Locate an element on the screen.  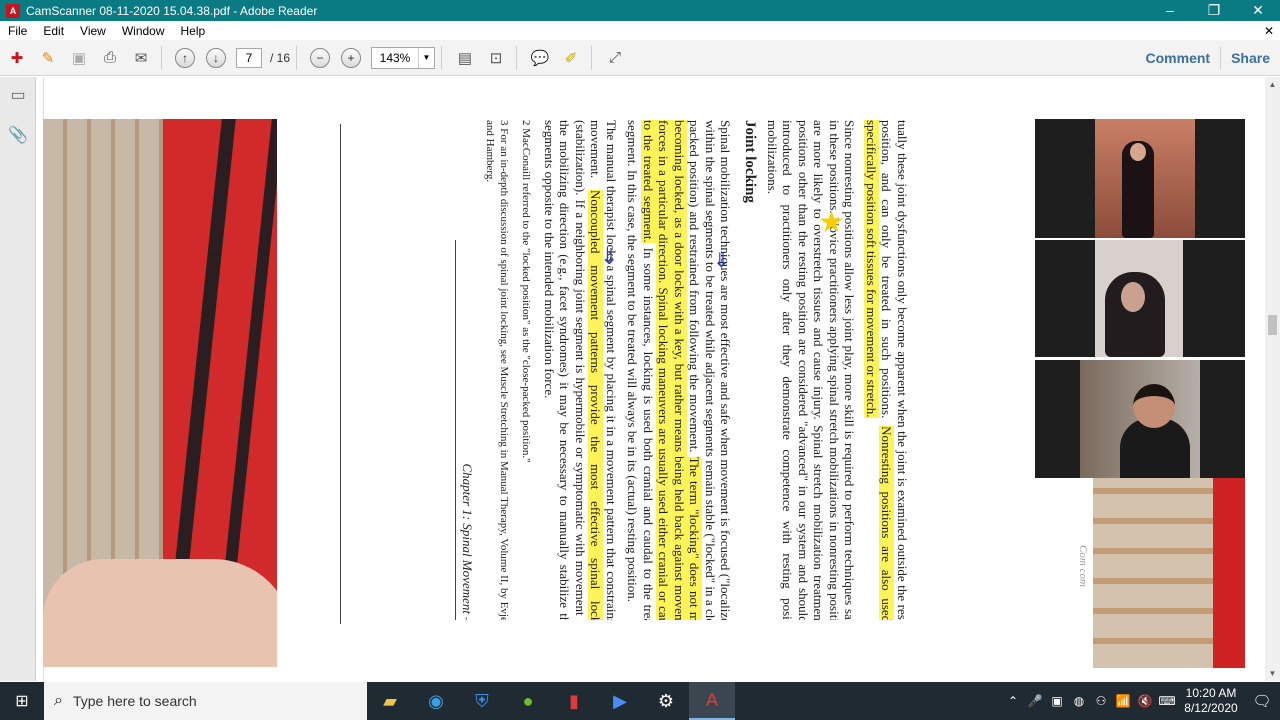
zoom-in-button: + is located at coordinates (351, 58).